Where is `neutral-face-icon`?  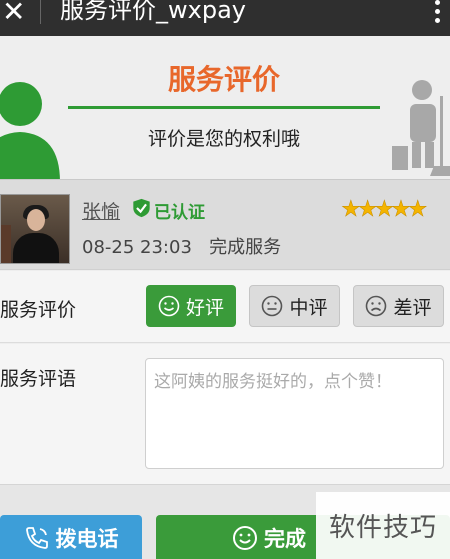 neutral-face-icon is located at coordinates (272, 306).